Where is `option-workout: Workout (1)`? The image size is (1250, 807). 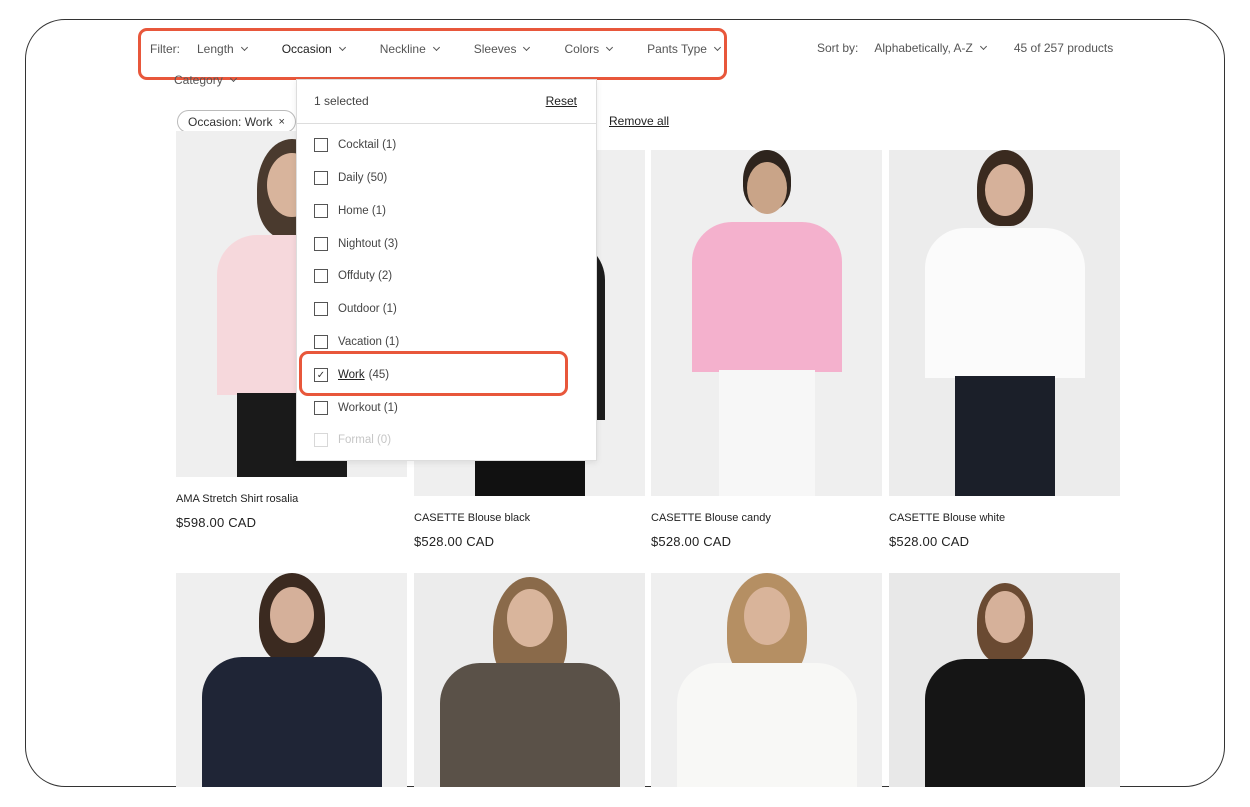 option-workout: Workout (1) is located at coordinates (356, 408).